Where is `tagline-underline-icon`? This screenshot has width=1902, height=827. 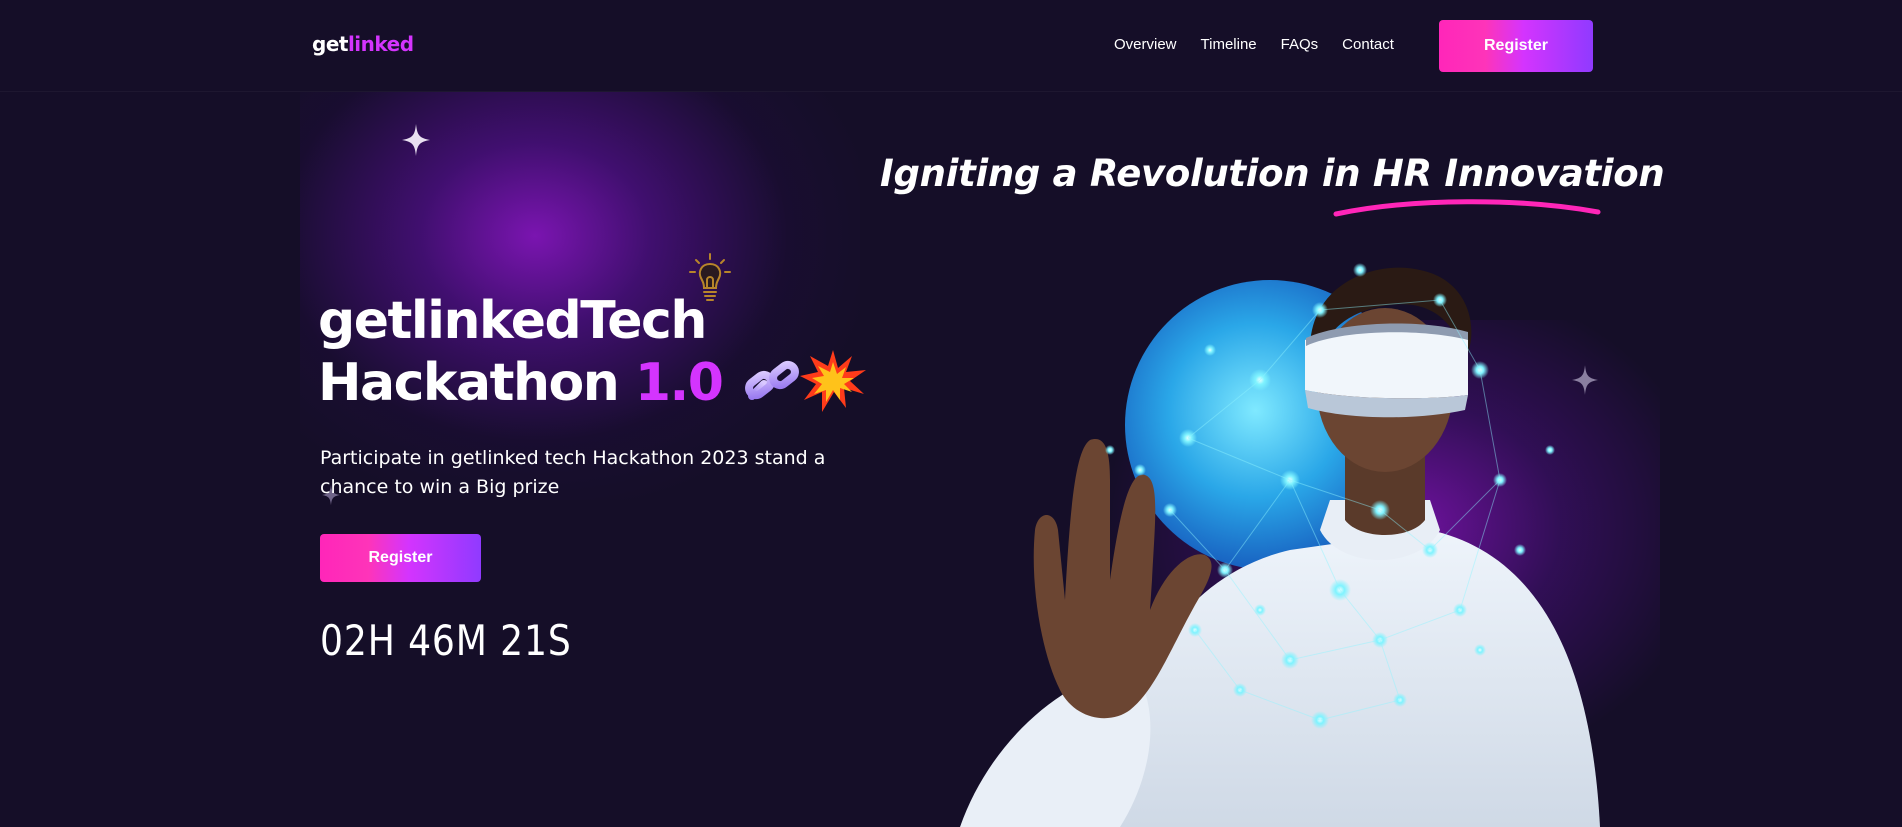
tagline-underline-icon is located at coordinates (1467, 208).